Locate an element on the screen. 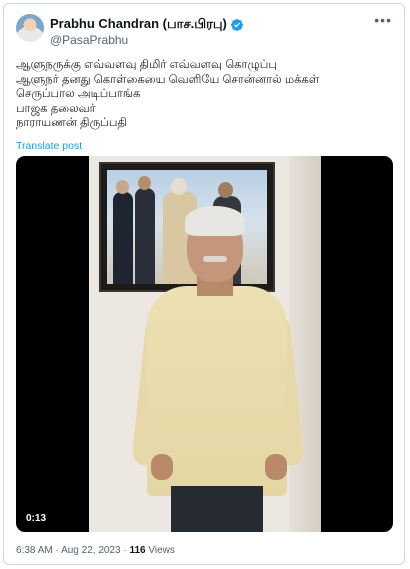 This screenshot has height=569, width=410. views-count: 116 is located at coordinates (137, 550).